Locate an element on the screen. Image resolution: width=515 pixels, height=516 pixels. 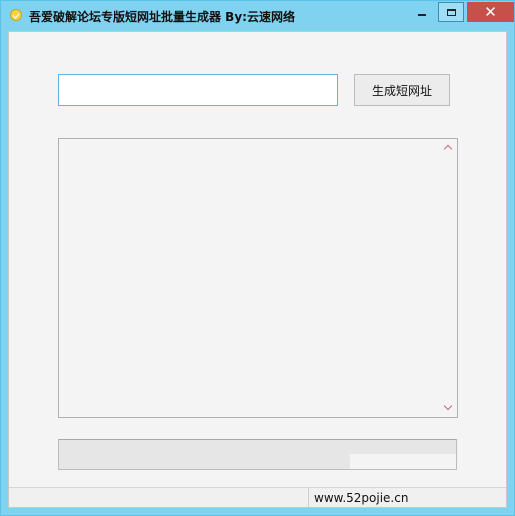
app-icon is located at coordinates (16, 15).